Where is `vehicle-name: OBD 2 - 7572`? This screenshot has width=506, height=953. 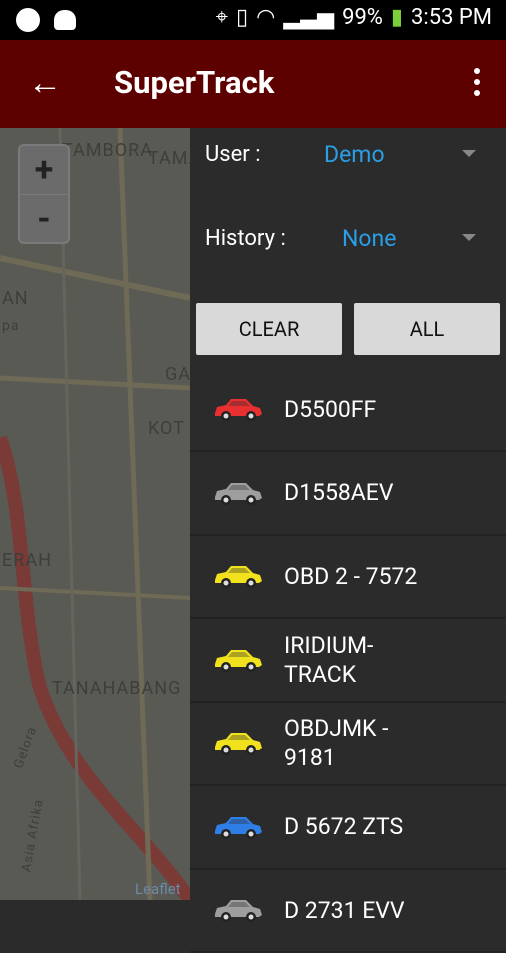 vehicle-name: OBD 2 - 7572 is located at coordinates (351, 576).